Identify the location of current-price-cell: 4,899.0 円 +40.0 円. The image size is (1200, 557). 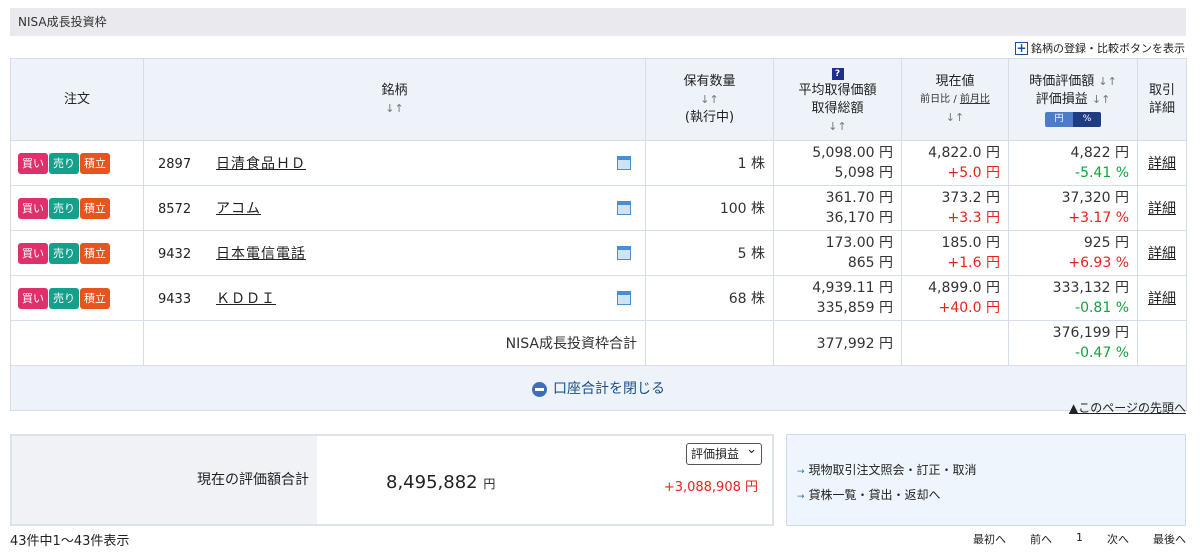
(955, 298).